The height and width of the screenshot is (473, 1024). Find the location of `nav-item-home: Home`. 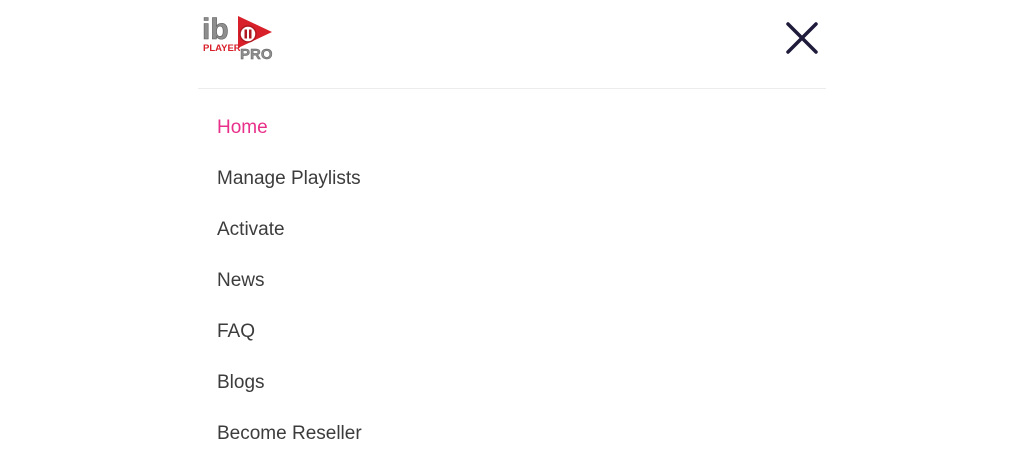

nav-item-home: Home is located at coordinates (289, 127).